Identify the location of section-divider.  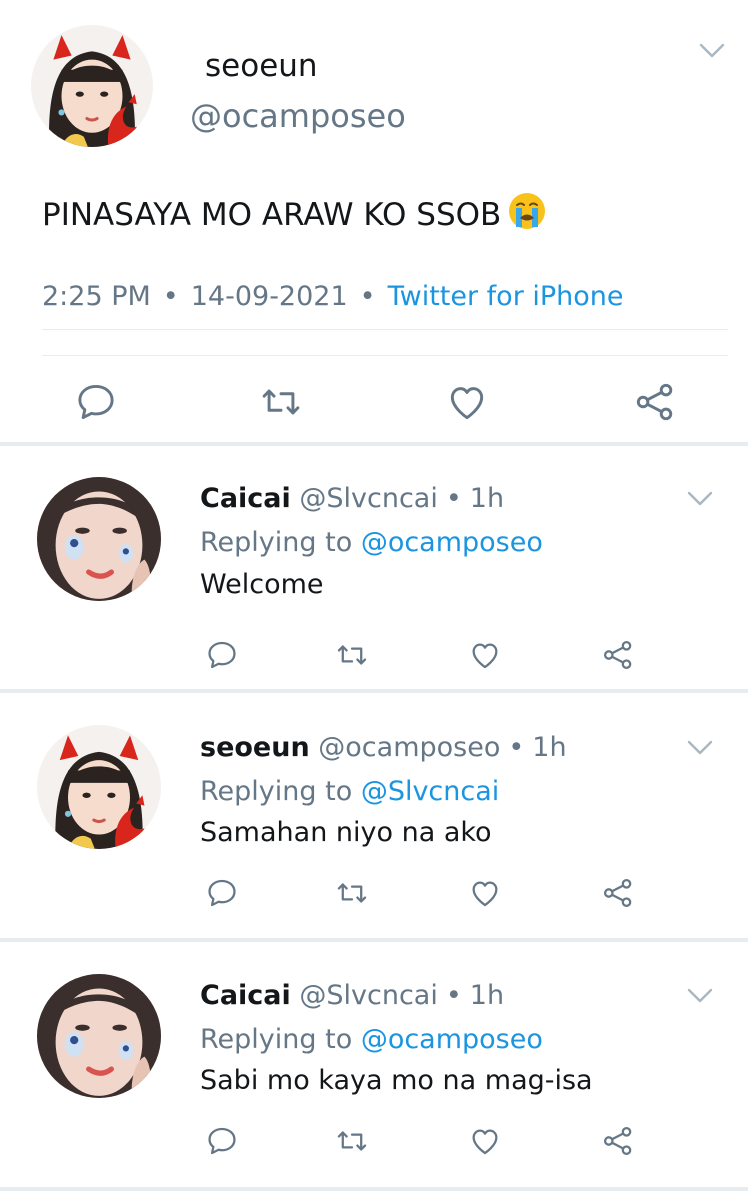
(374, 1189).